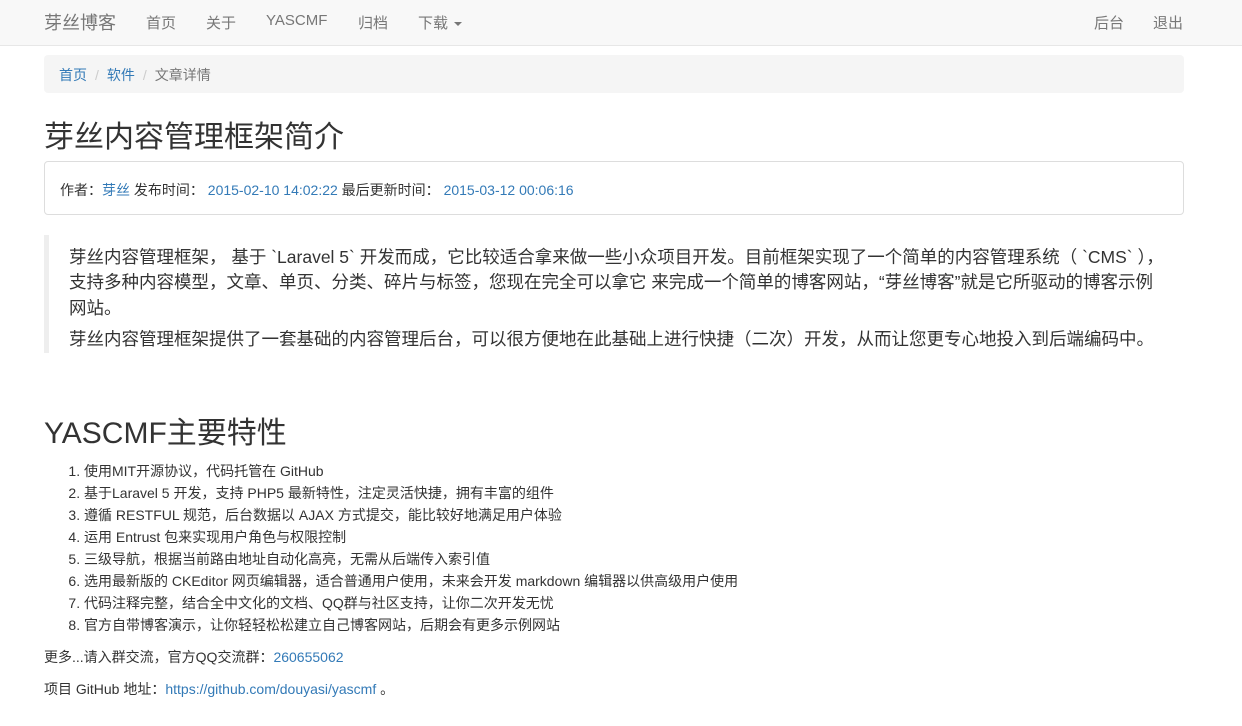 The height and width of the screenshot is (726, 1242). What do you see at coordinates (308, 657) in the screenshot?
I see `qq-group-link: 260655062` at bounding box center [308, 657].